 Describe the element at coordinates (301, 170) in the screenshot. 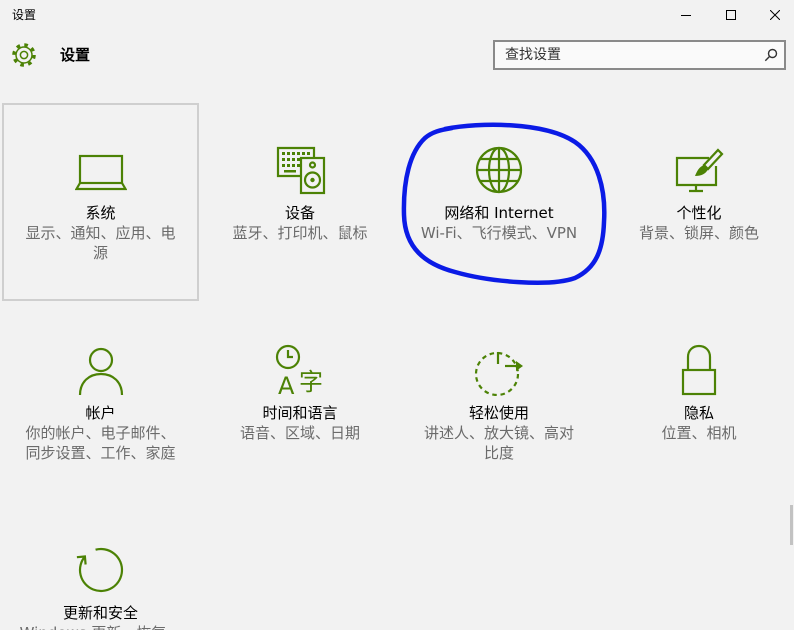

I see `devices-icon` at that location.